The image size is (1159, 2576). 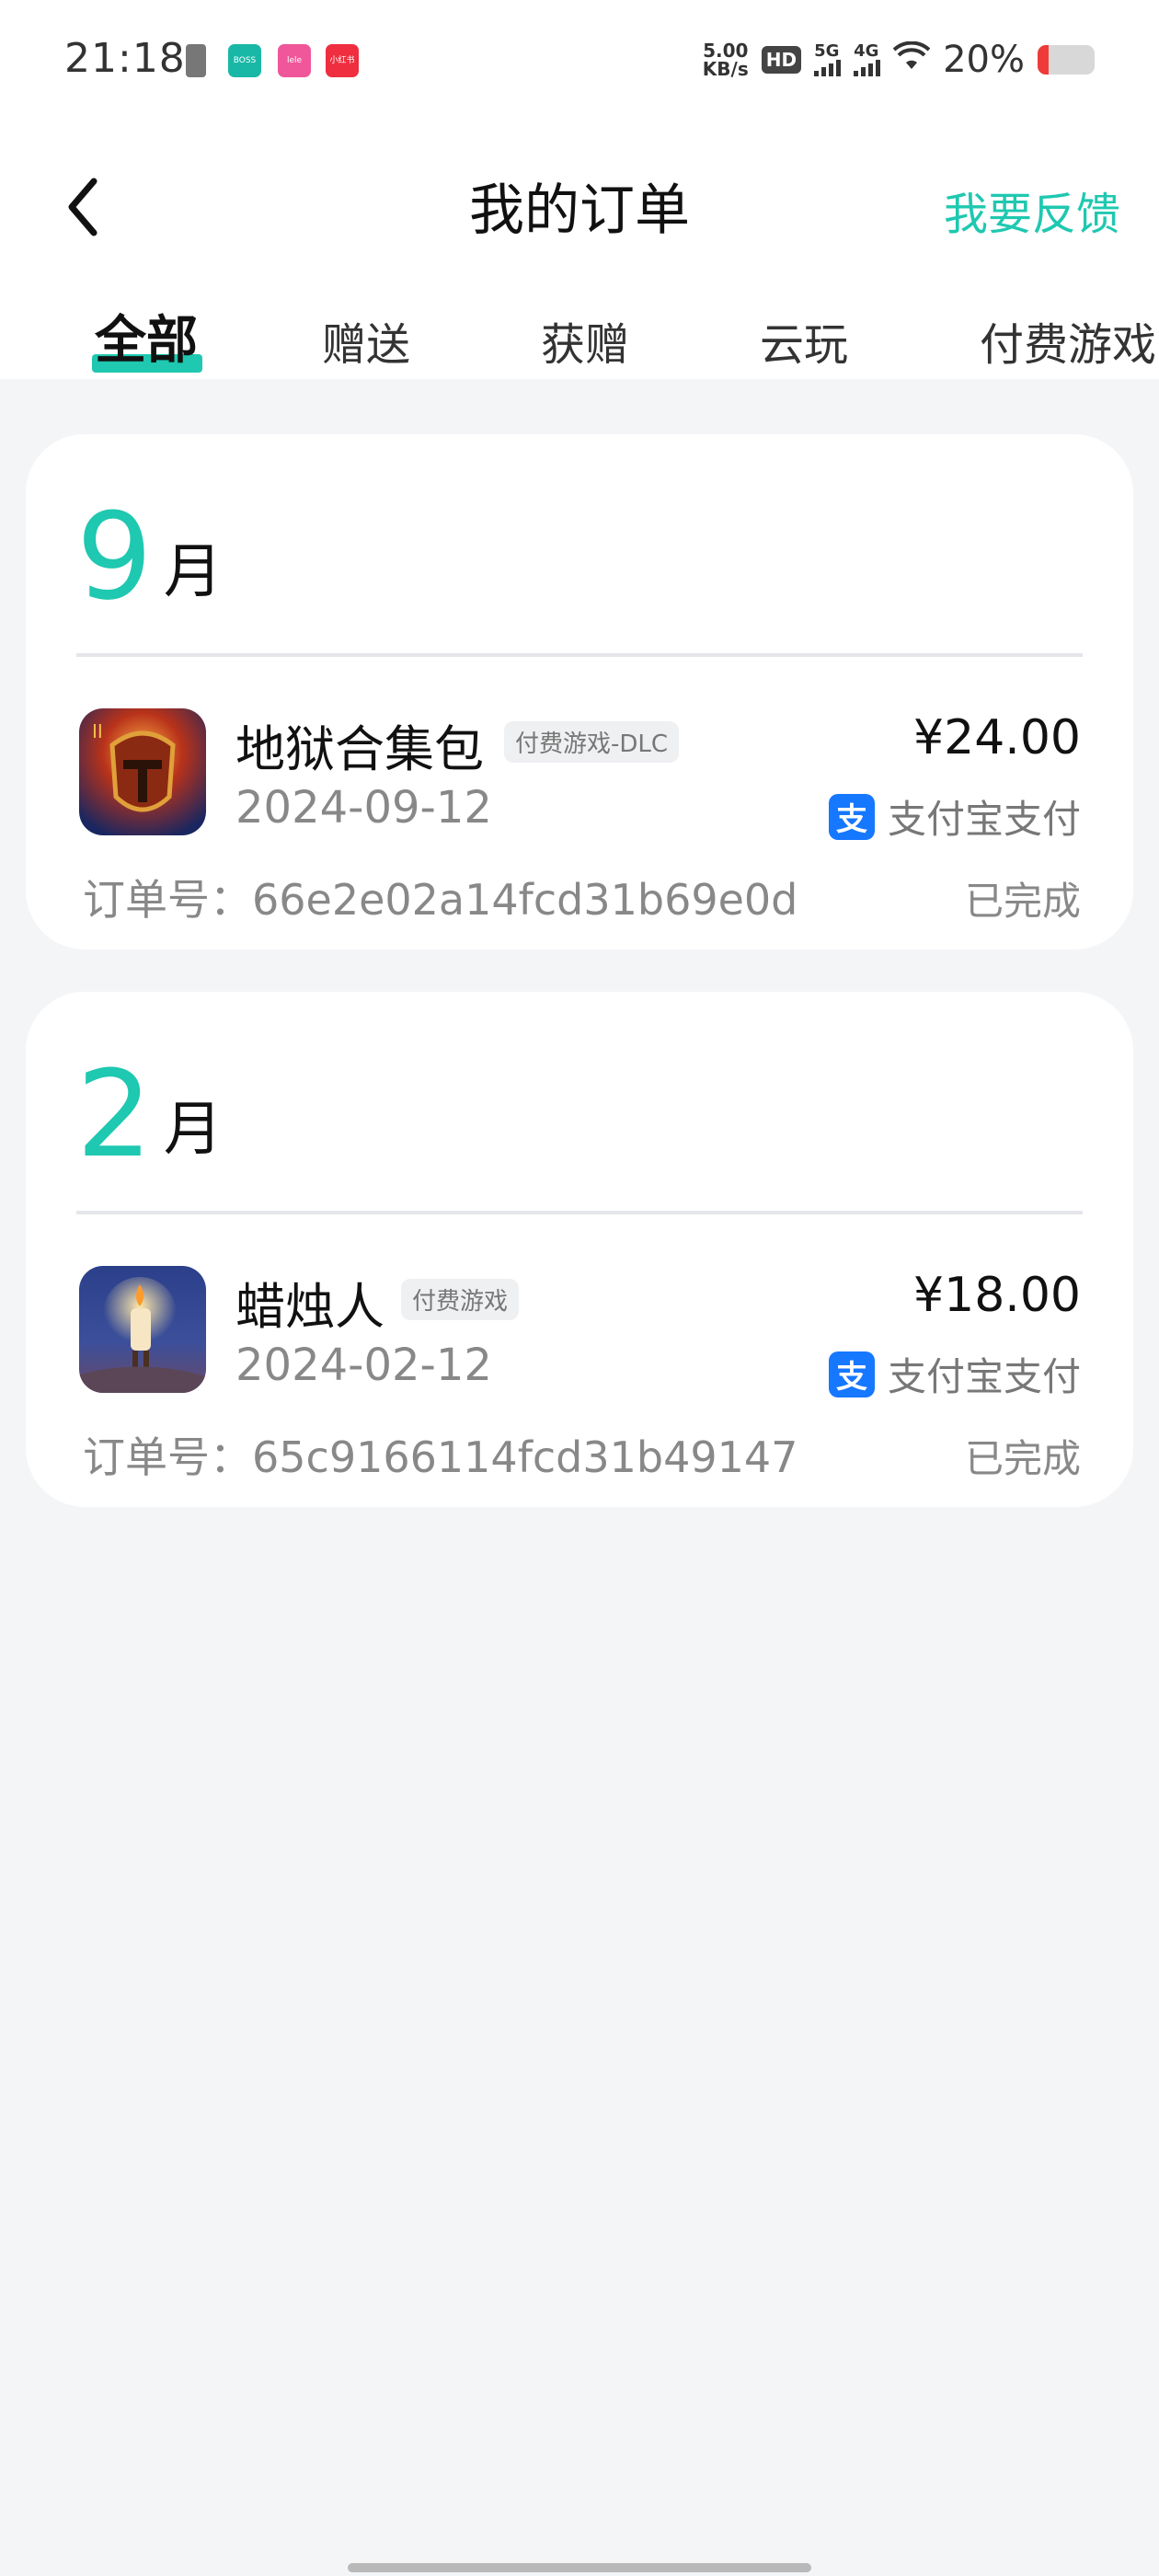 I want to click on home-indicator, so click(x=579, y=2567).